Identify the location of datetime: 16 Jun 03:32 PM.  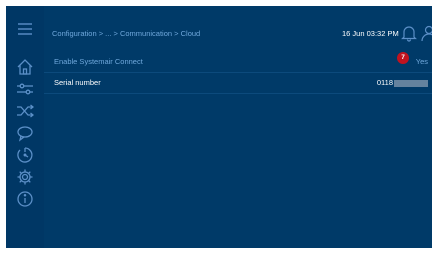
(370, 33).